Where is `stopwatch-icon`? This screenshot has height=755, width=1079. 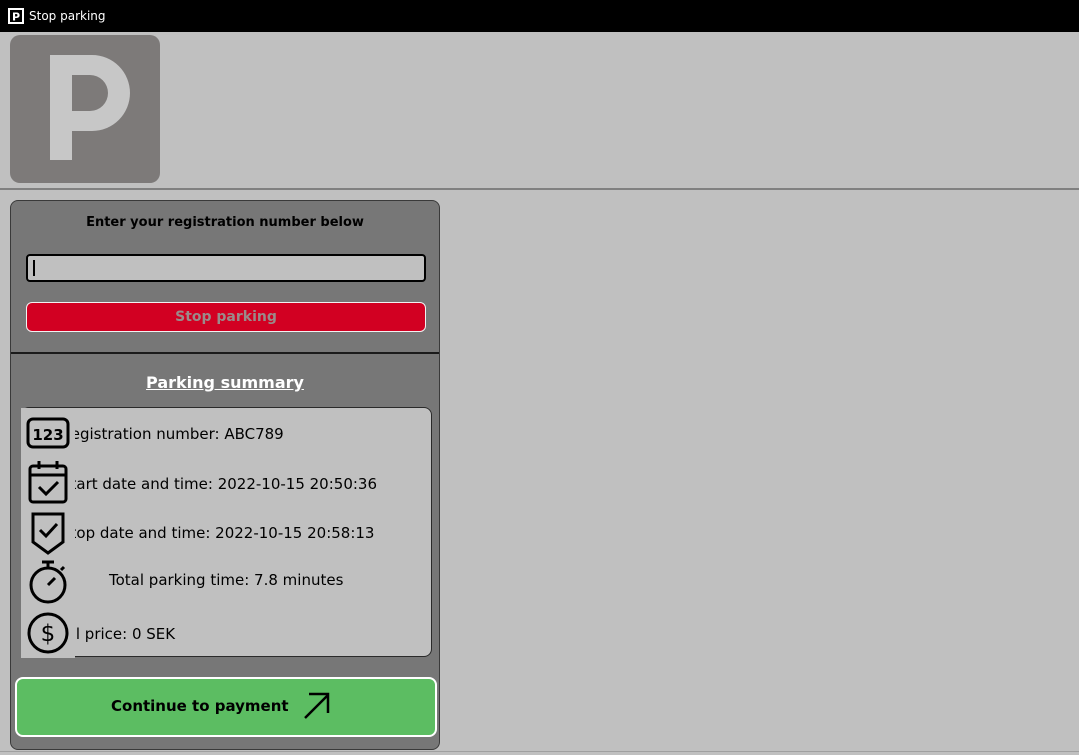
stopwatch-icon is located at coordinates (48, 583).